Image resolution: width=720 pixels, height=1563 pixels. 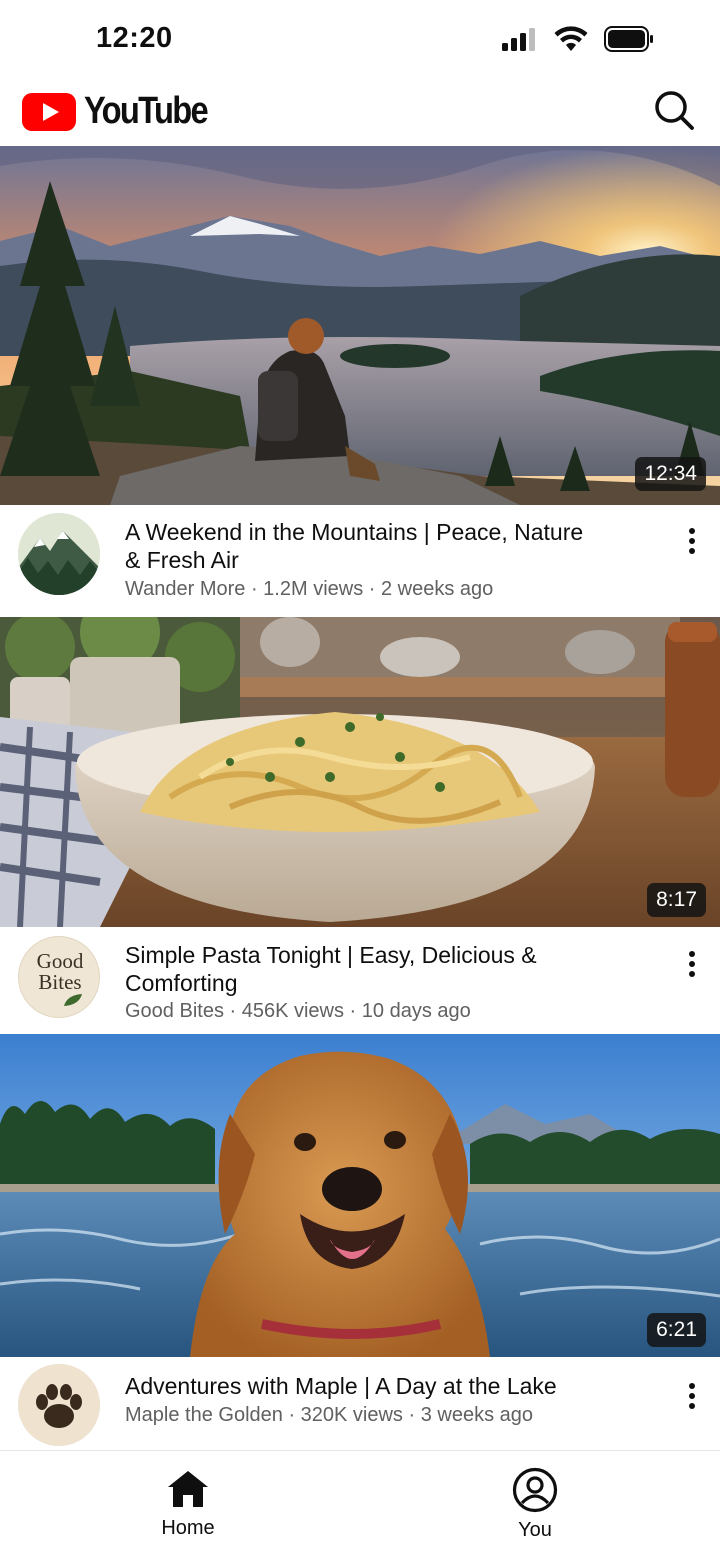 I want to click on youtube-logo: YouTube, so click(x=124, y=111).